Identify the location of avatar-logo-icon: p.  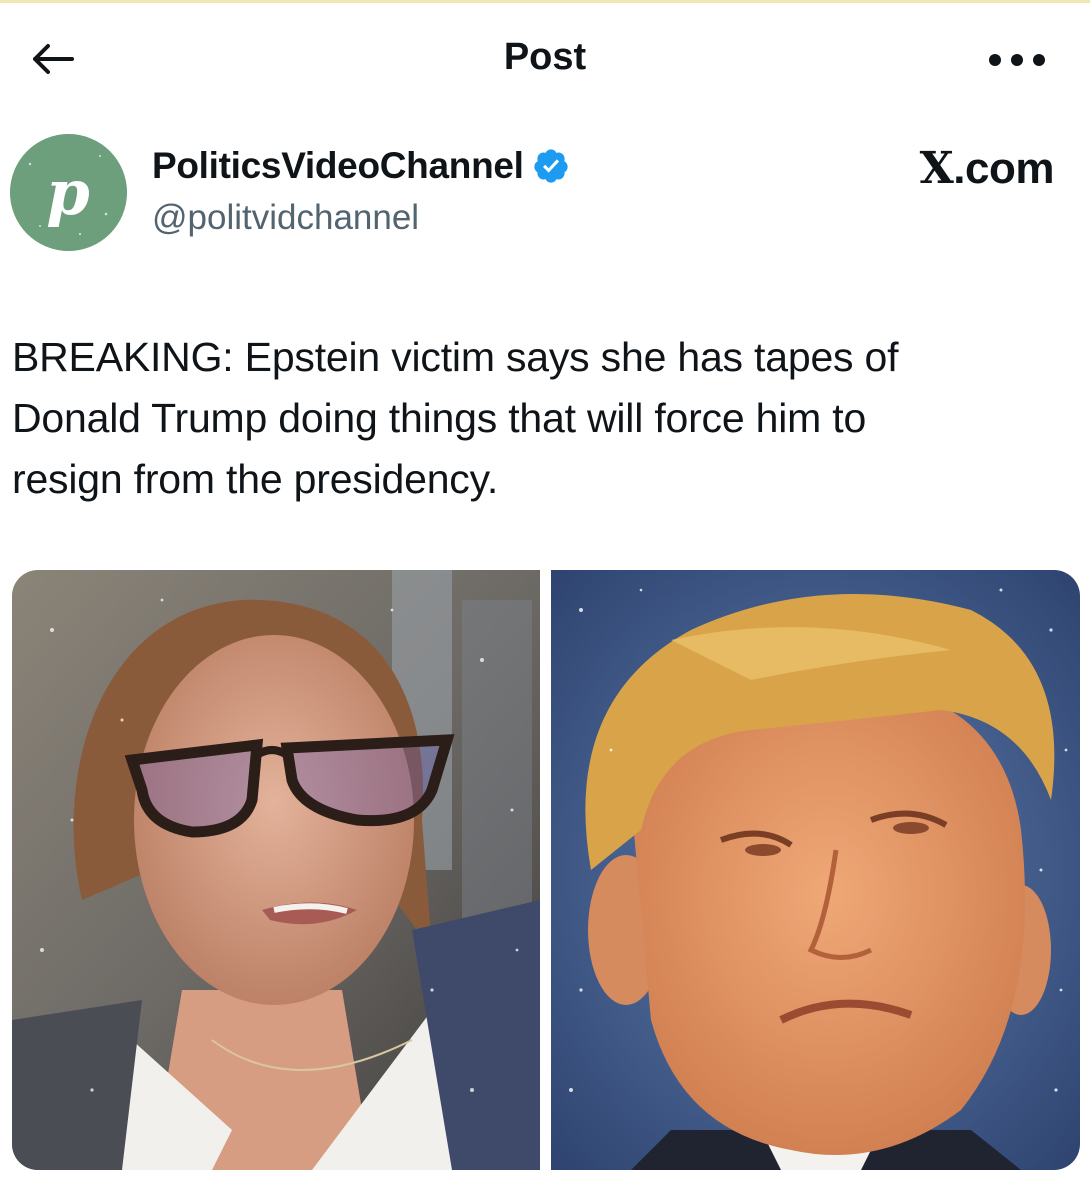
(68, 192).